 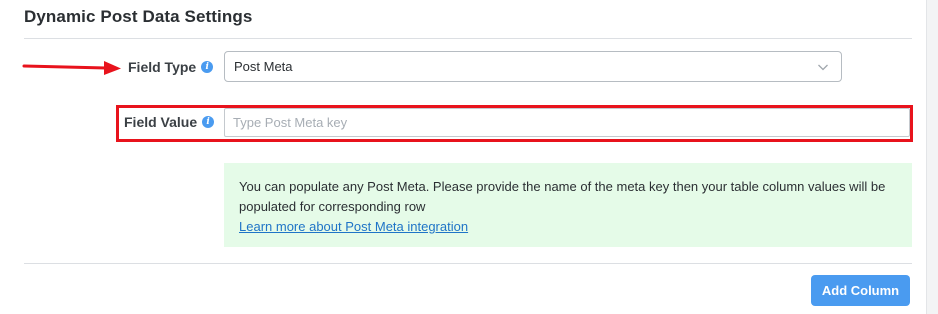 I want to click on field-value-input, so click(x=567, y=122).